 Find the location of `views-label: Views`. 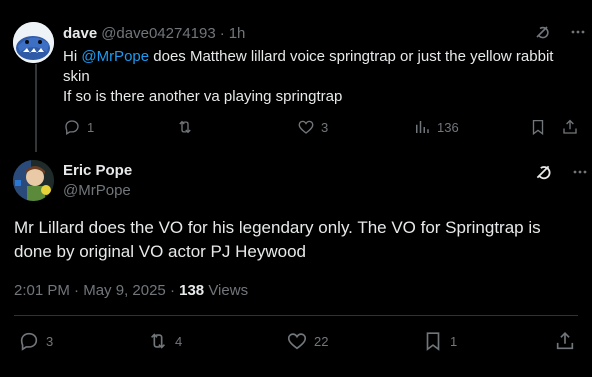

views-label: Views is located at coordinates (228, 290).